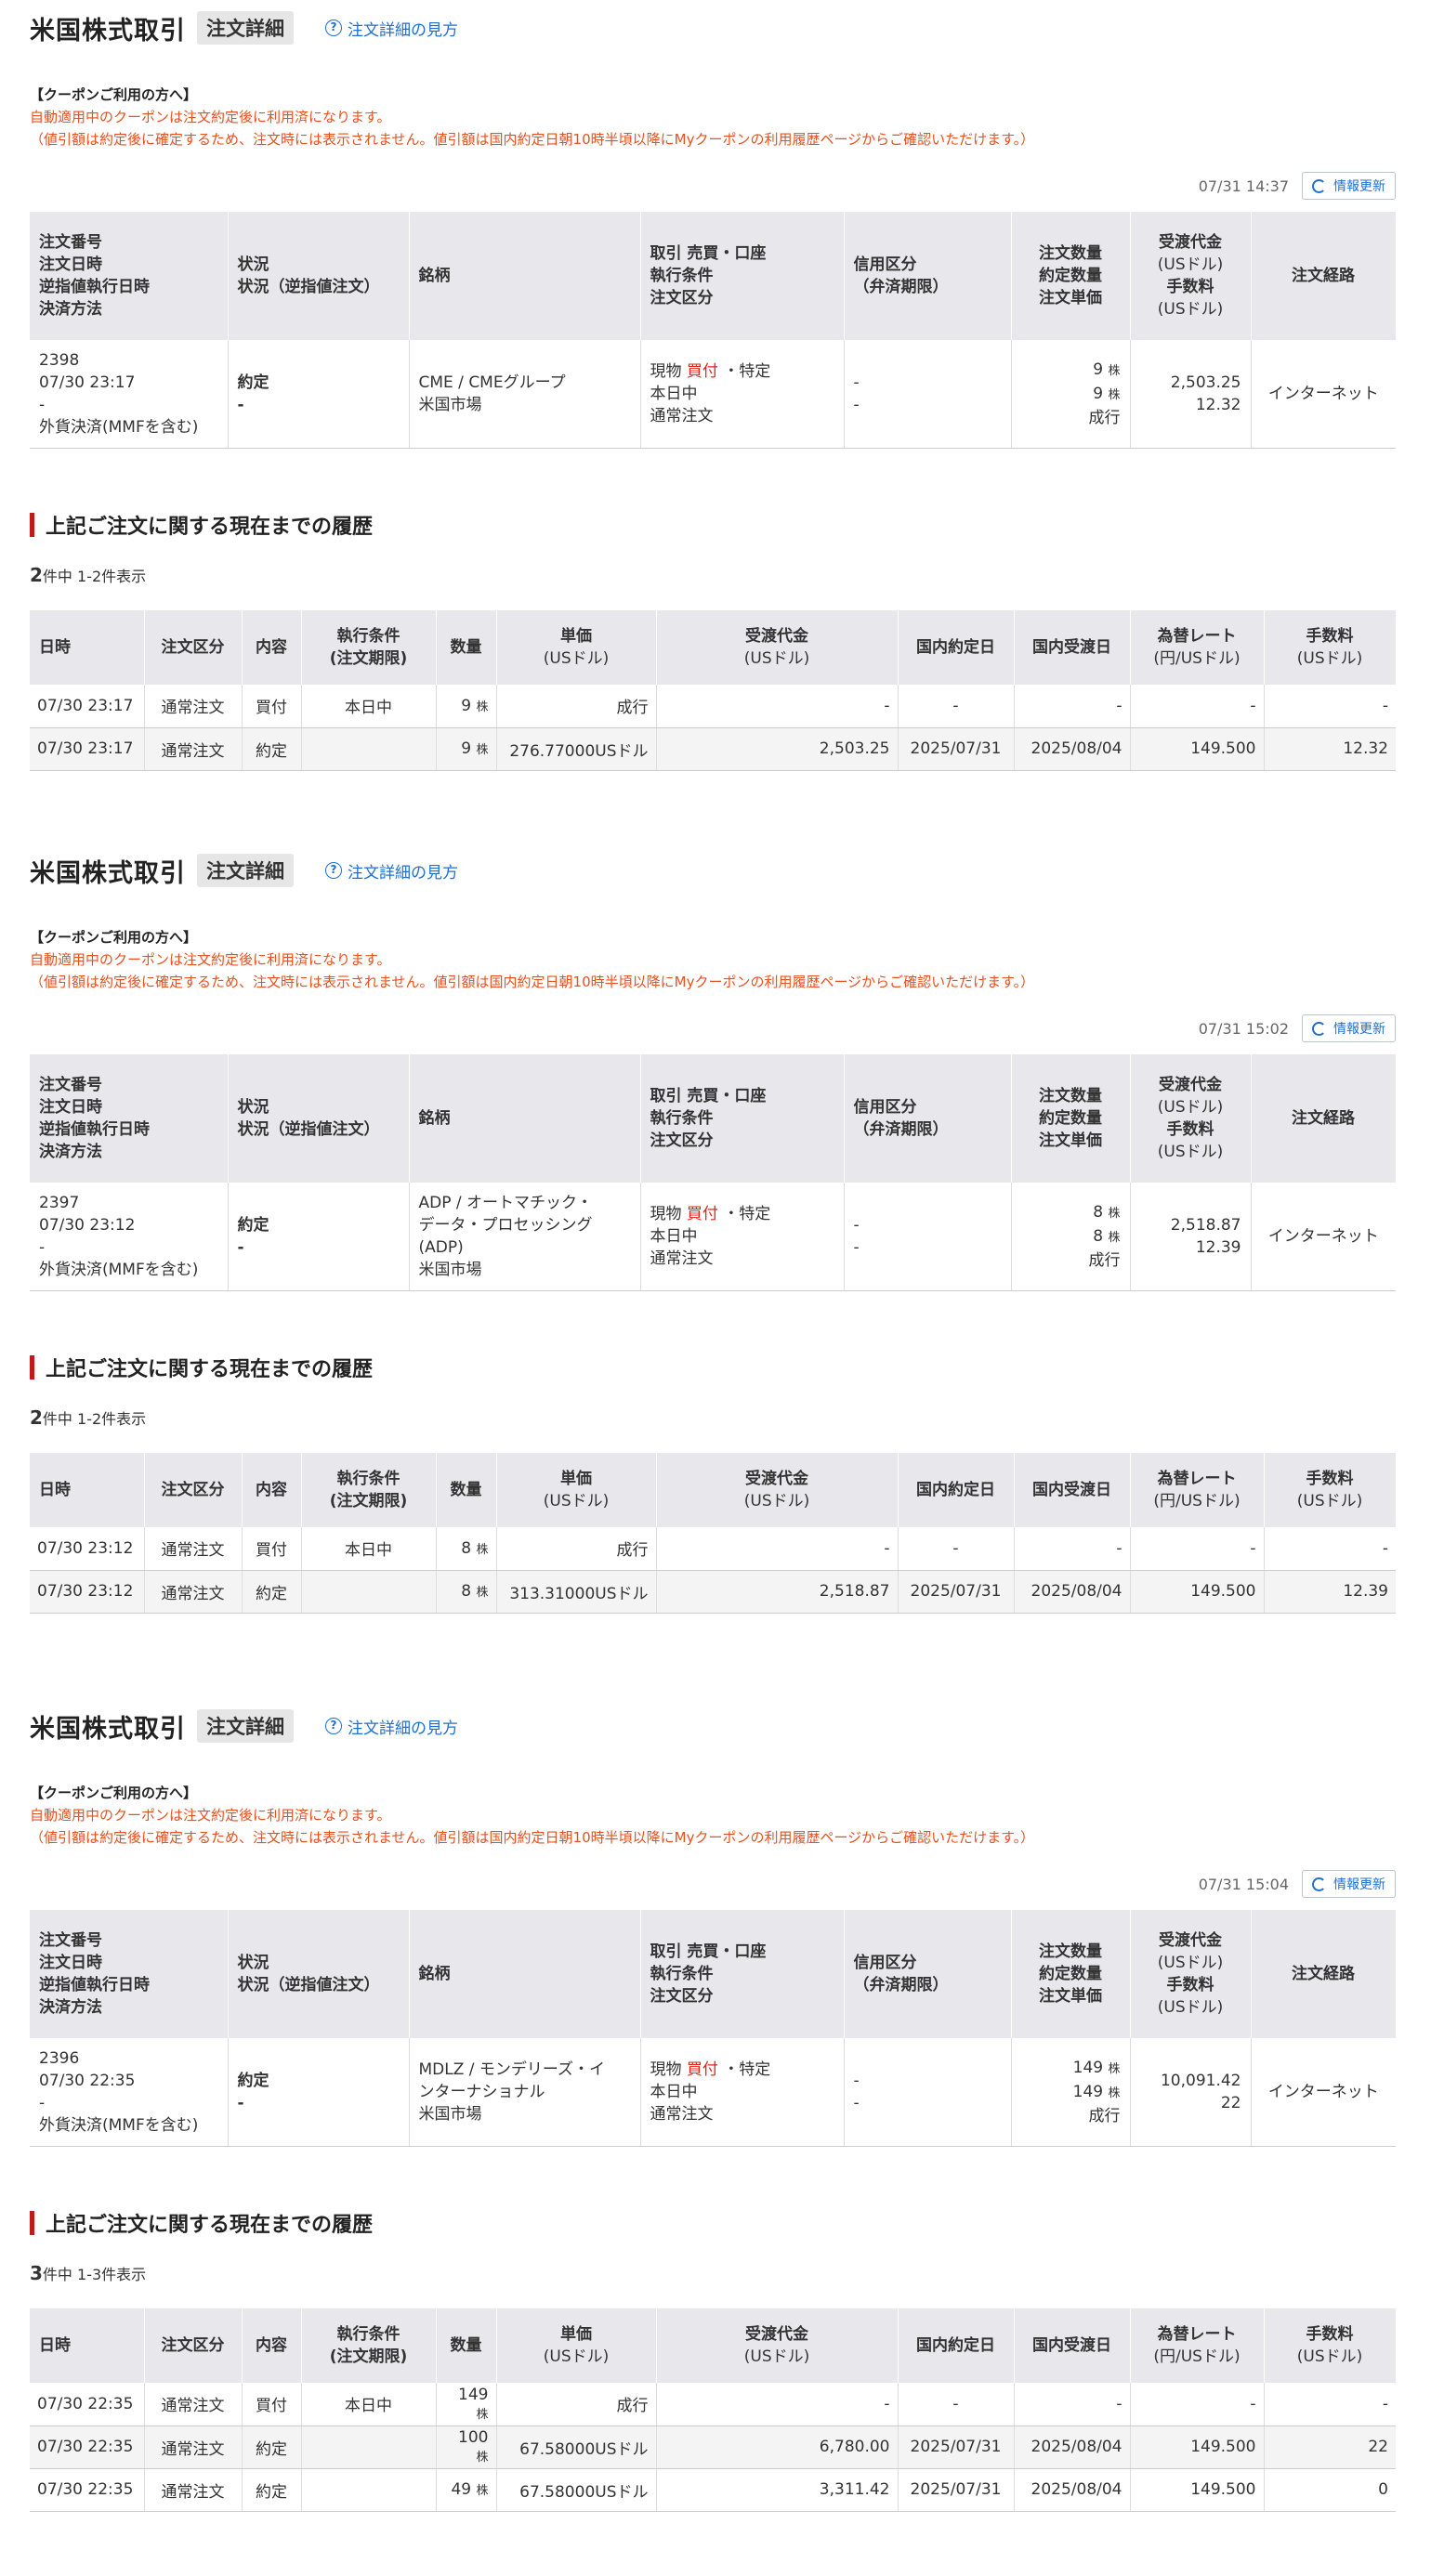 The width and height of the screenshot is (1431, 2576). Describe the element at coordinates (682, 1141) in the screenshot. I see `header-line: 注文区分` at that location.